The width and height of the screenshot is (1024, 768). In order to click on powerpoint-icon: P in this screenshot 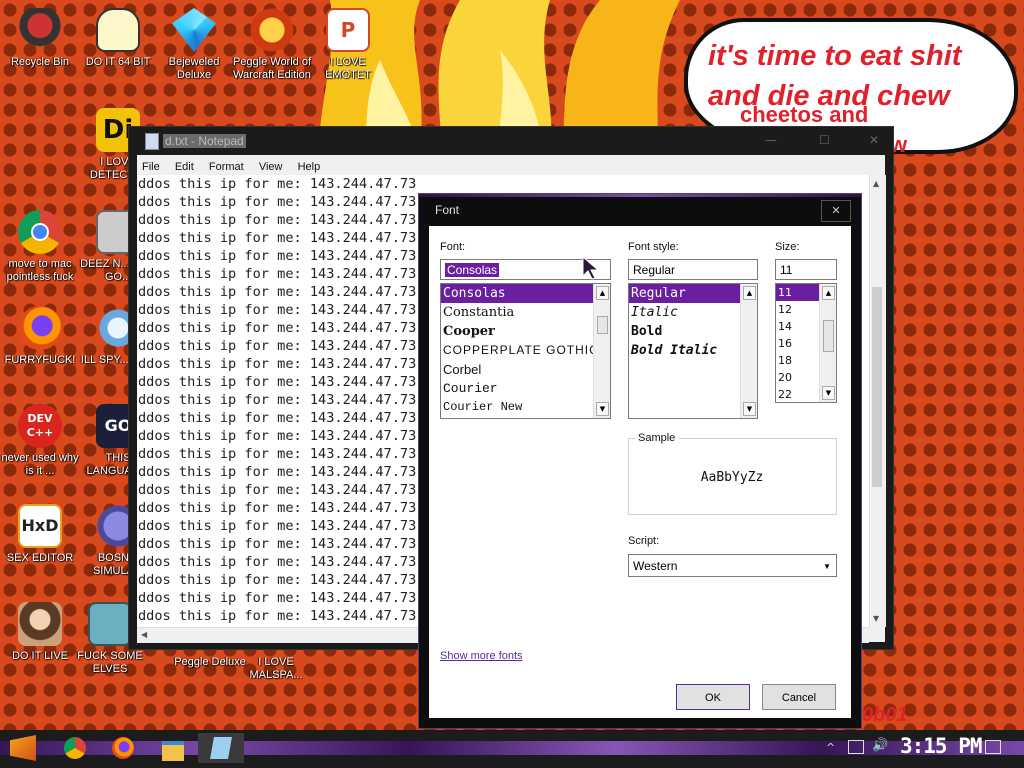, I will do `click(348, 30)`.